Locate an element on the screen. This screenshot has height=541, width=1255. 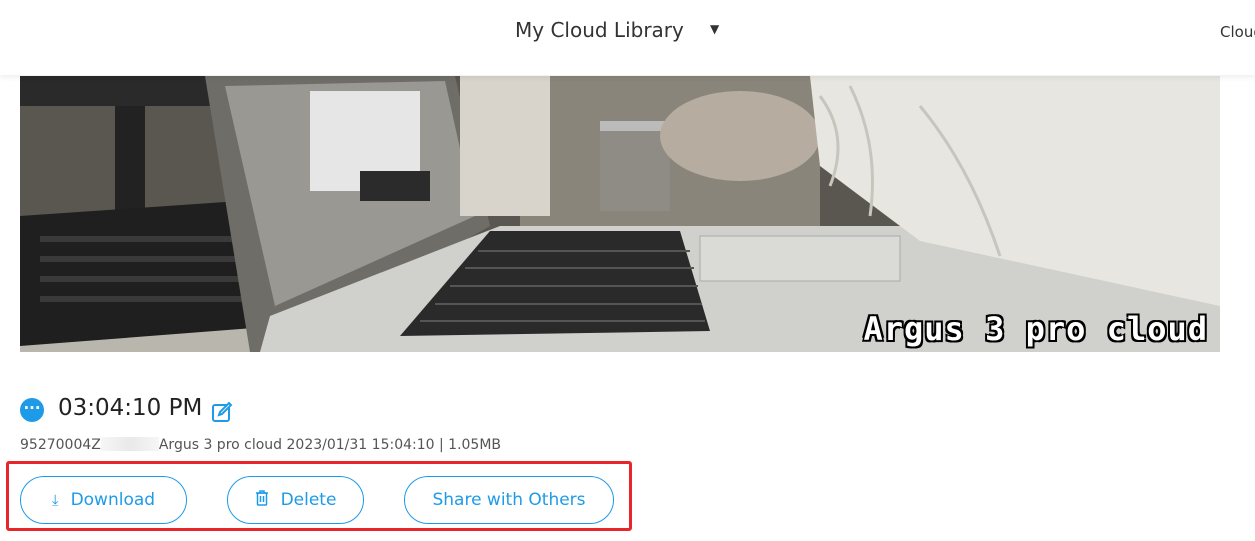
delete-label: Delete is located at coordinates (308, 500).